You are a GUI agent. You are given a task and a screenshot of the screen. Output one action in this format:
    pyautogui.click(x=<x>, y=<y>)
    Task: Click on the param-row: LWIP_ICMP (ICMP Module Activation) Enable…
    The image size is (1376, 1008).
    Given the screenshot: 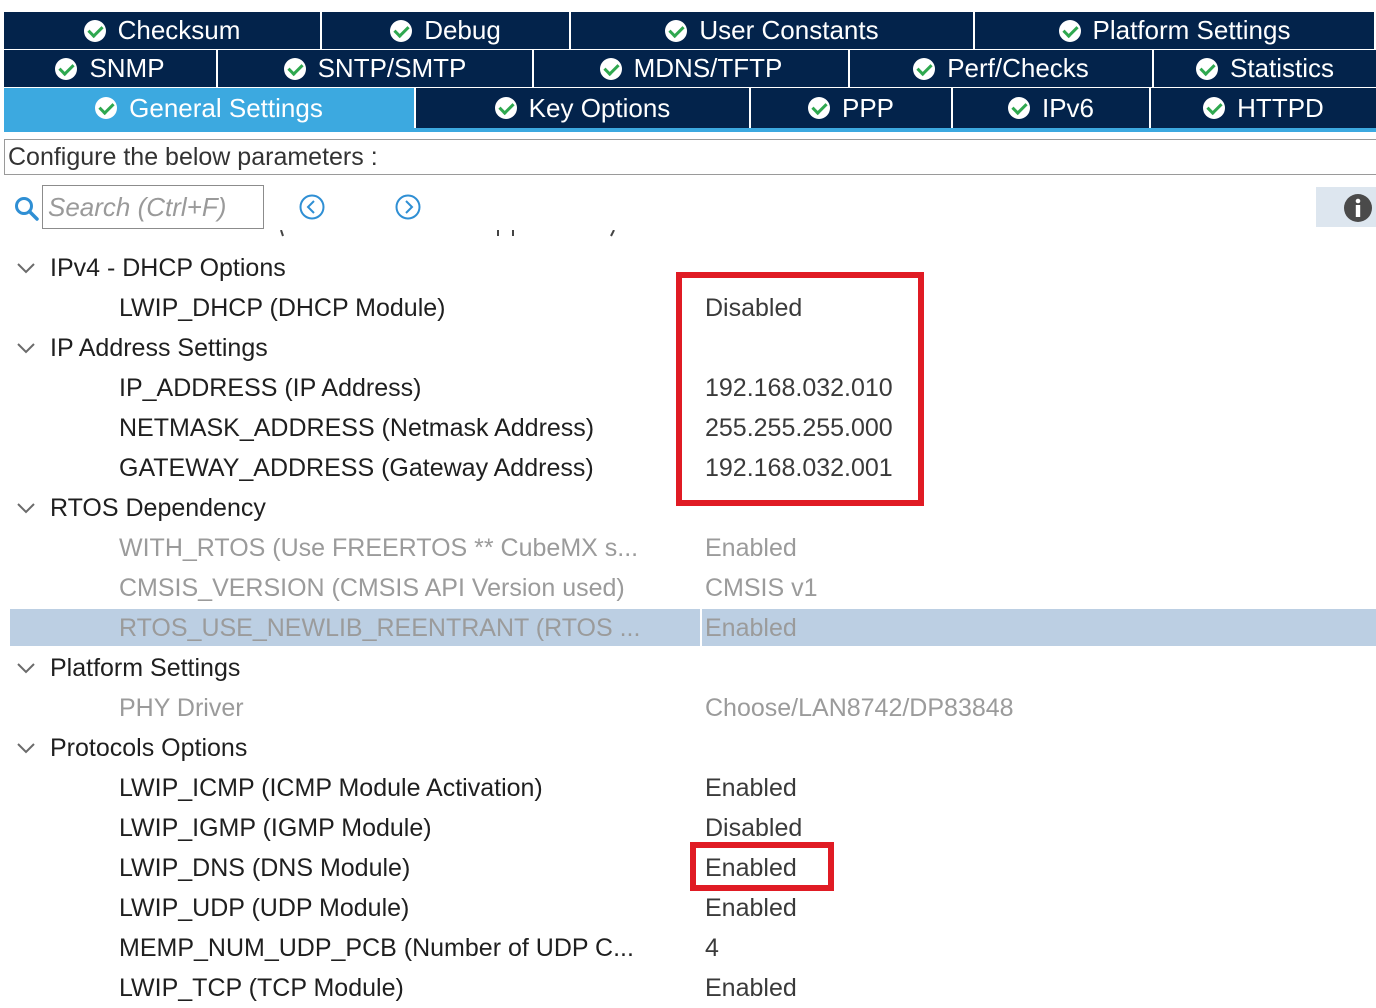 What is the action you would take?
    pyautogui.click(x=688, y=788)
    